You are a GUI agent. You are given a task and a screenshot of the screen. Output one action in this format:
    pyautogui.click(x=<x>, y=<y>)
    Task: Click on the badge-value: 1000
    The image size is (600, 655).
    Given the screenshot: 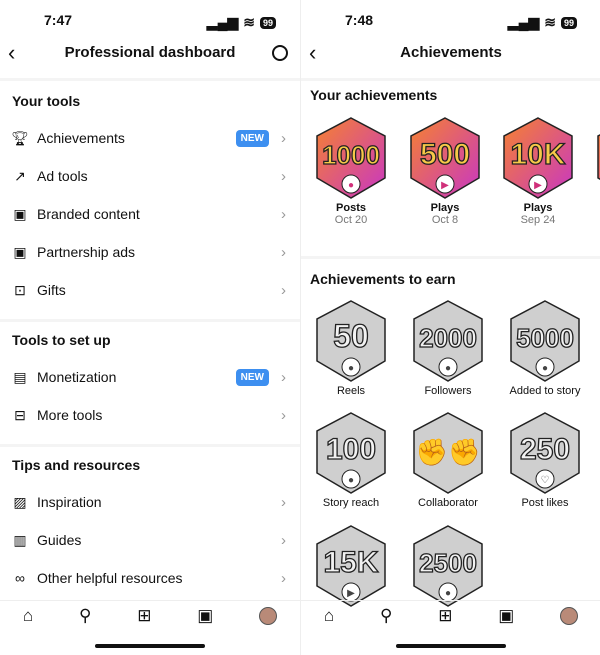 What is the action you would take?
    pyautogui.click(x=351, y=155)
    